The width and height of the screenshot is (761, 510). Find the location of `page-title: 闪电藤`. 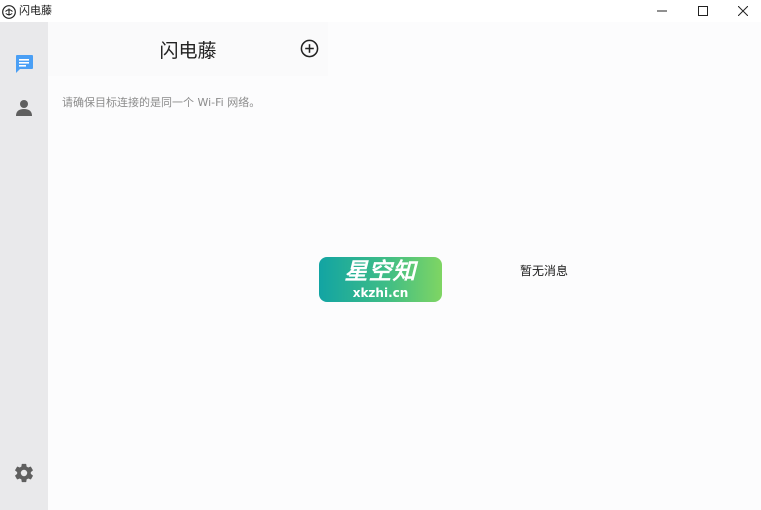

page-title: 闪电藤 is located at coordinates (188, 51).